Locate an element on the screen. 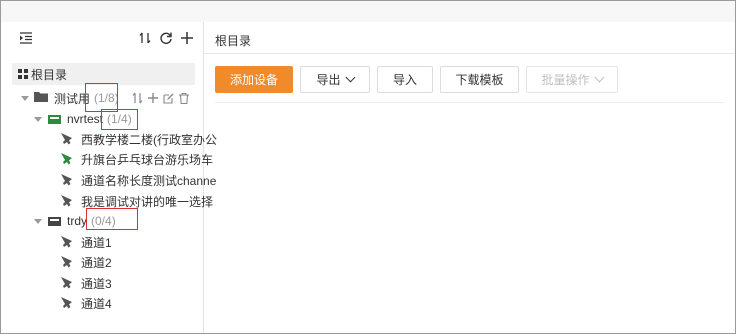 Image resolution: width=736 pixels, height=334 pixels. folder-icon is located at coordinates (41, 98).